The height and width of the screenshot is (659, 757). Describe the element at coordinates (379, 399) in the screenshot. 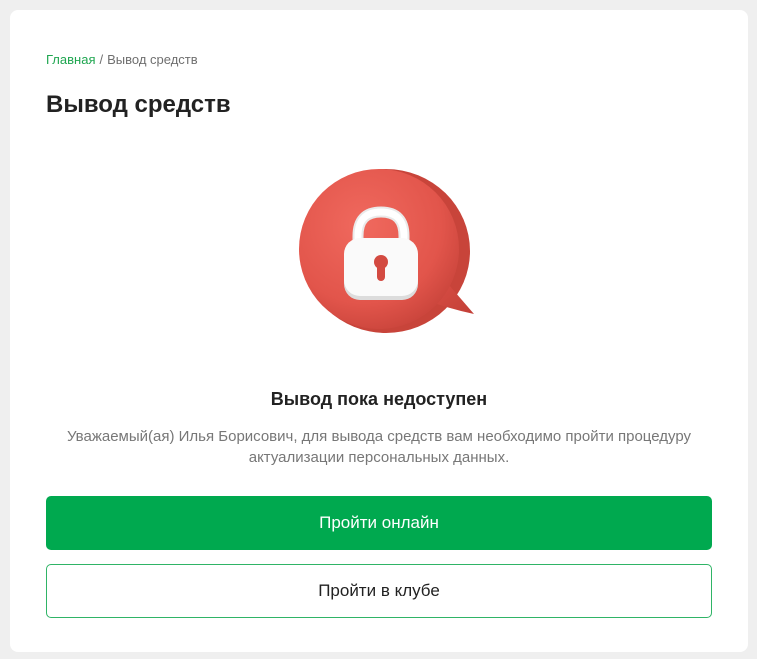

I see `status-title: Вывод пока недоступен` at that location.